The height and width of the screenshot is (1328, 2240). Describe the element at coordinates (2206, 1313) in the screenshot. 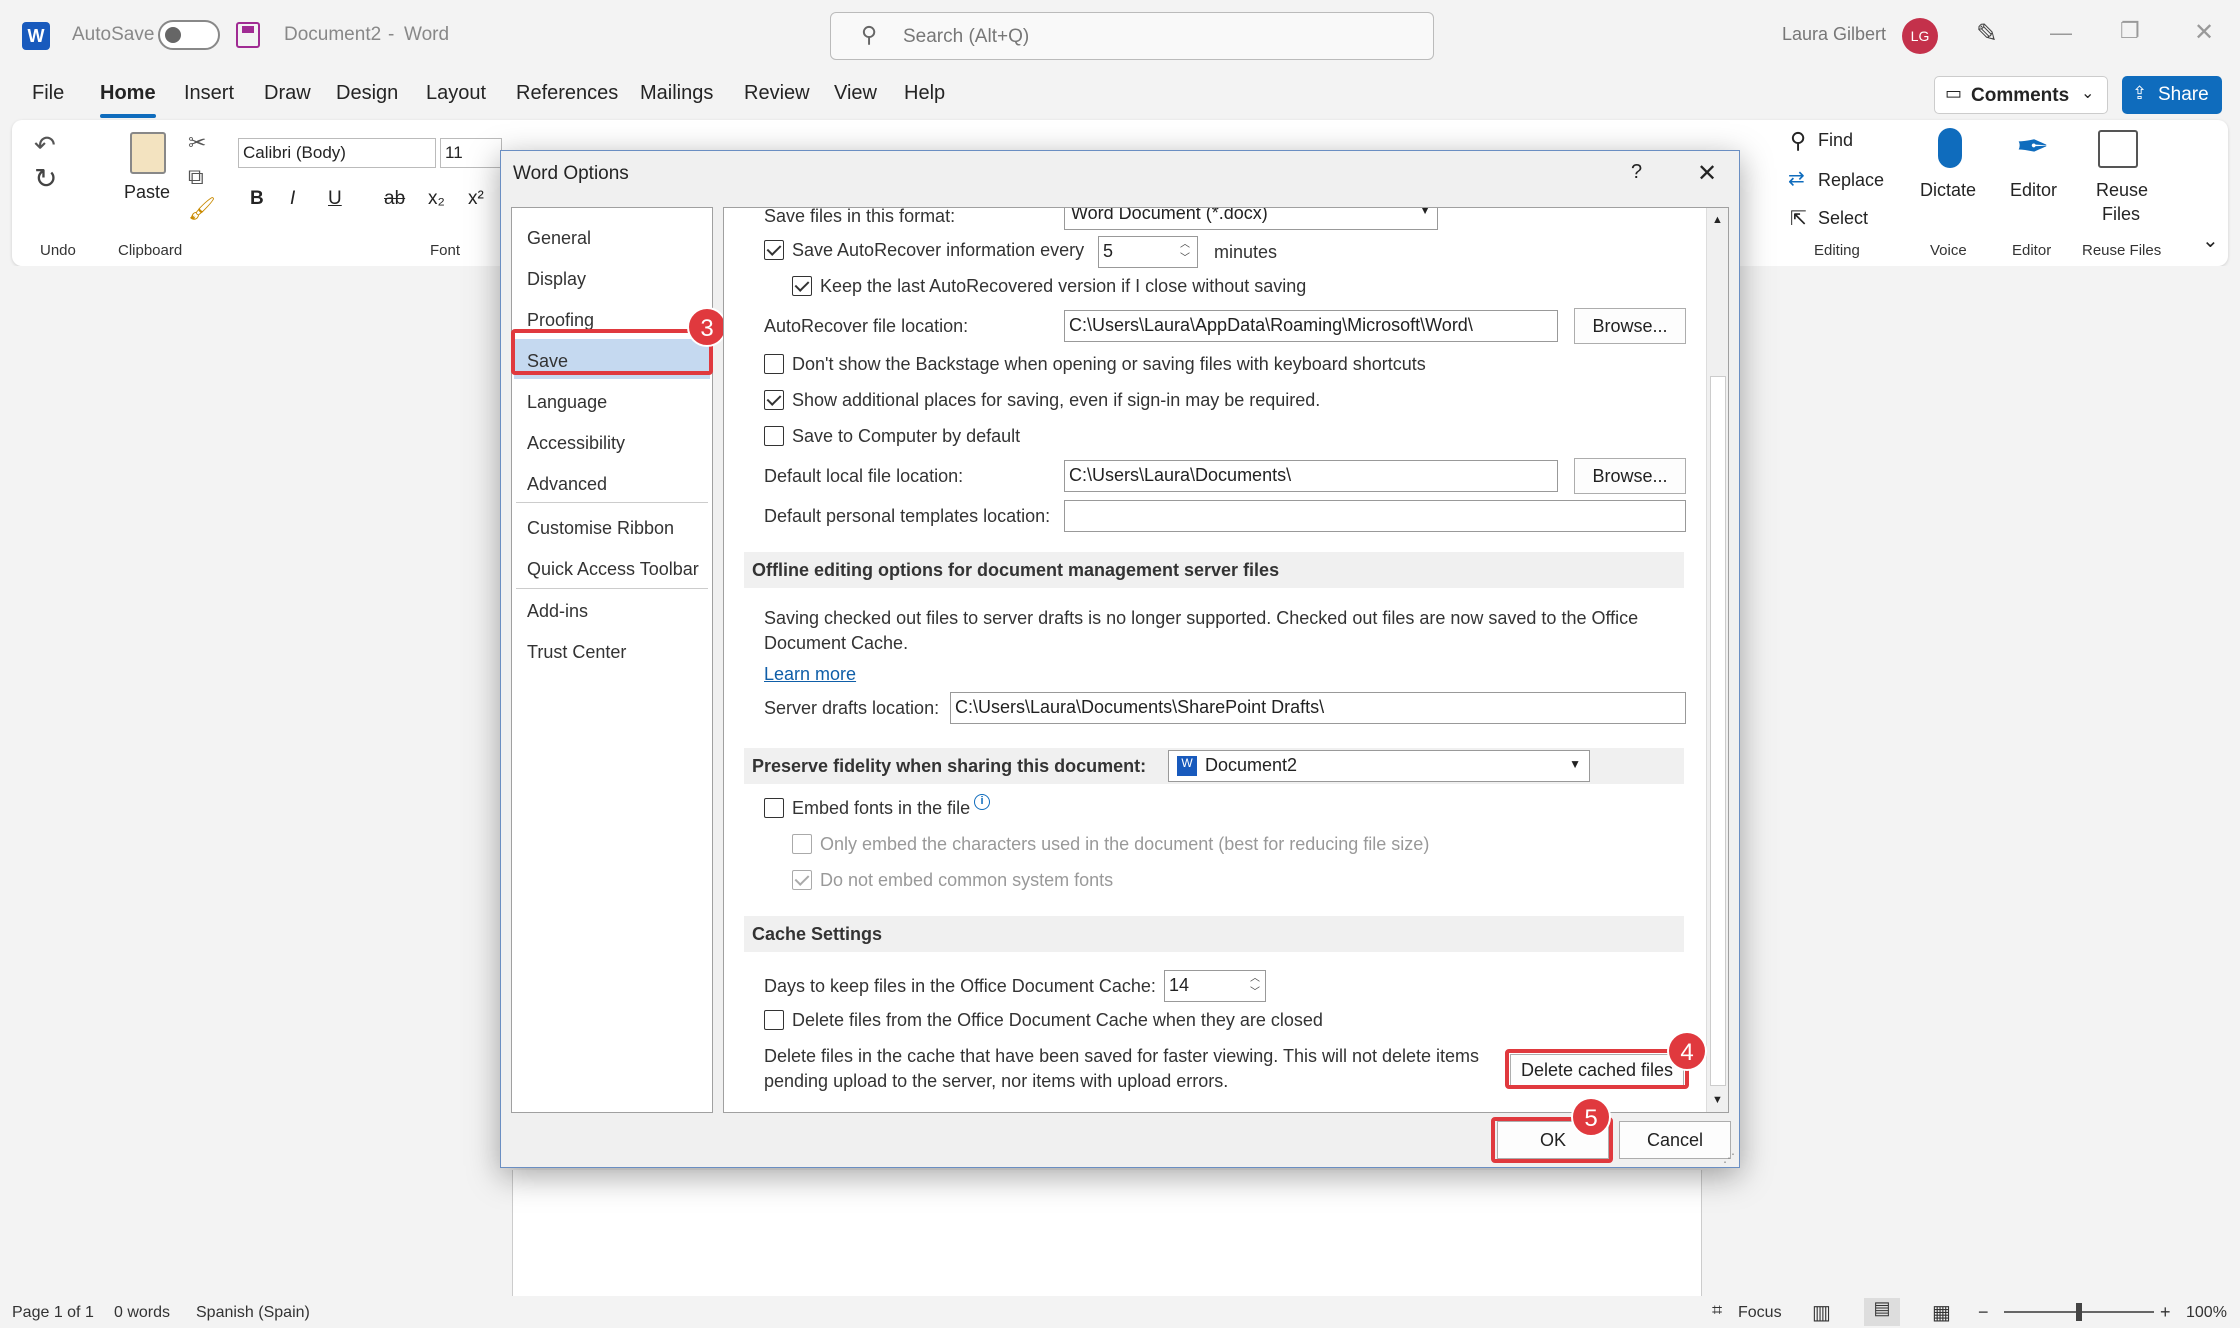

I see `zoom-level: 100%` at that location.